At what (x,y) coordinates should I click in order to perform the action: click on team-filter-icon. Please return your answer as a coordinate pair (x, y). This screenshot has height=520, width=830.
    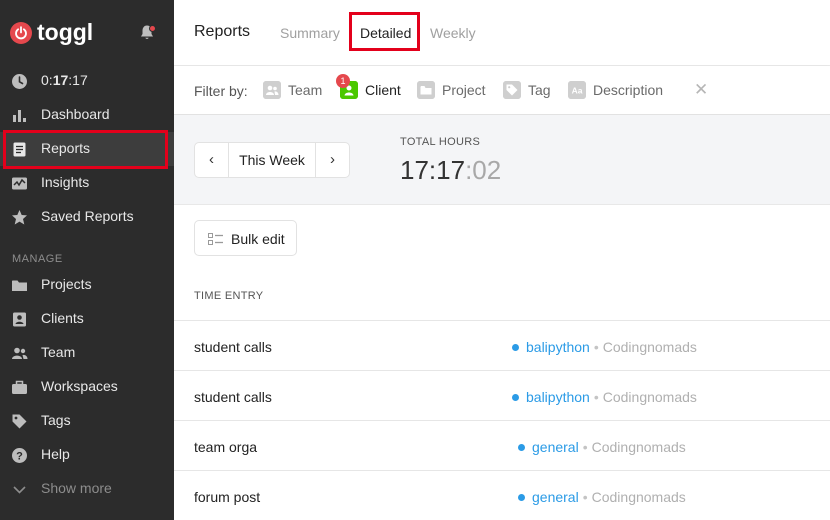
    Looking at the image, I should click on (272, 90).